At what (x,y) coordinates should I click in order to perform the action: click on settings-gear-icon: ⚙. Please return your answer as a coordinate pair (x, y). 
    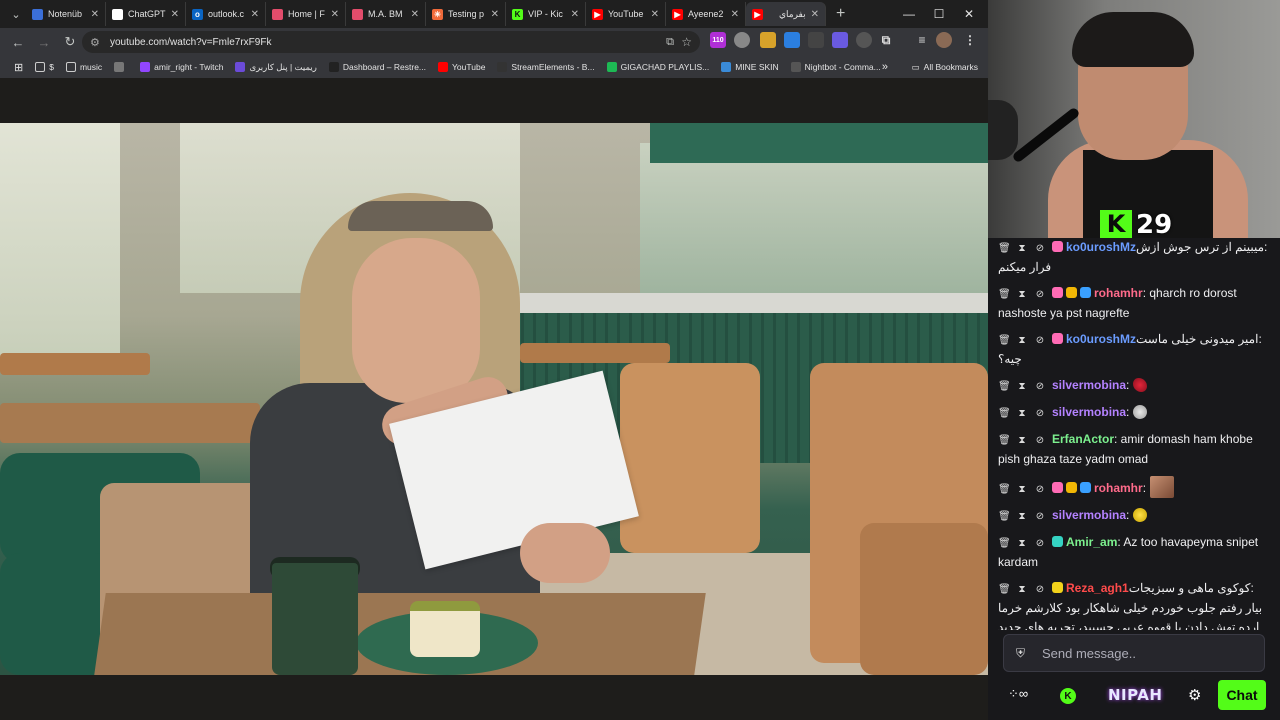
    Looking at the image, I should click on (1194, 695).